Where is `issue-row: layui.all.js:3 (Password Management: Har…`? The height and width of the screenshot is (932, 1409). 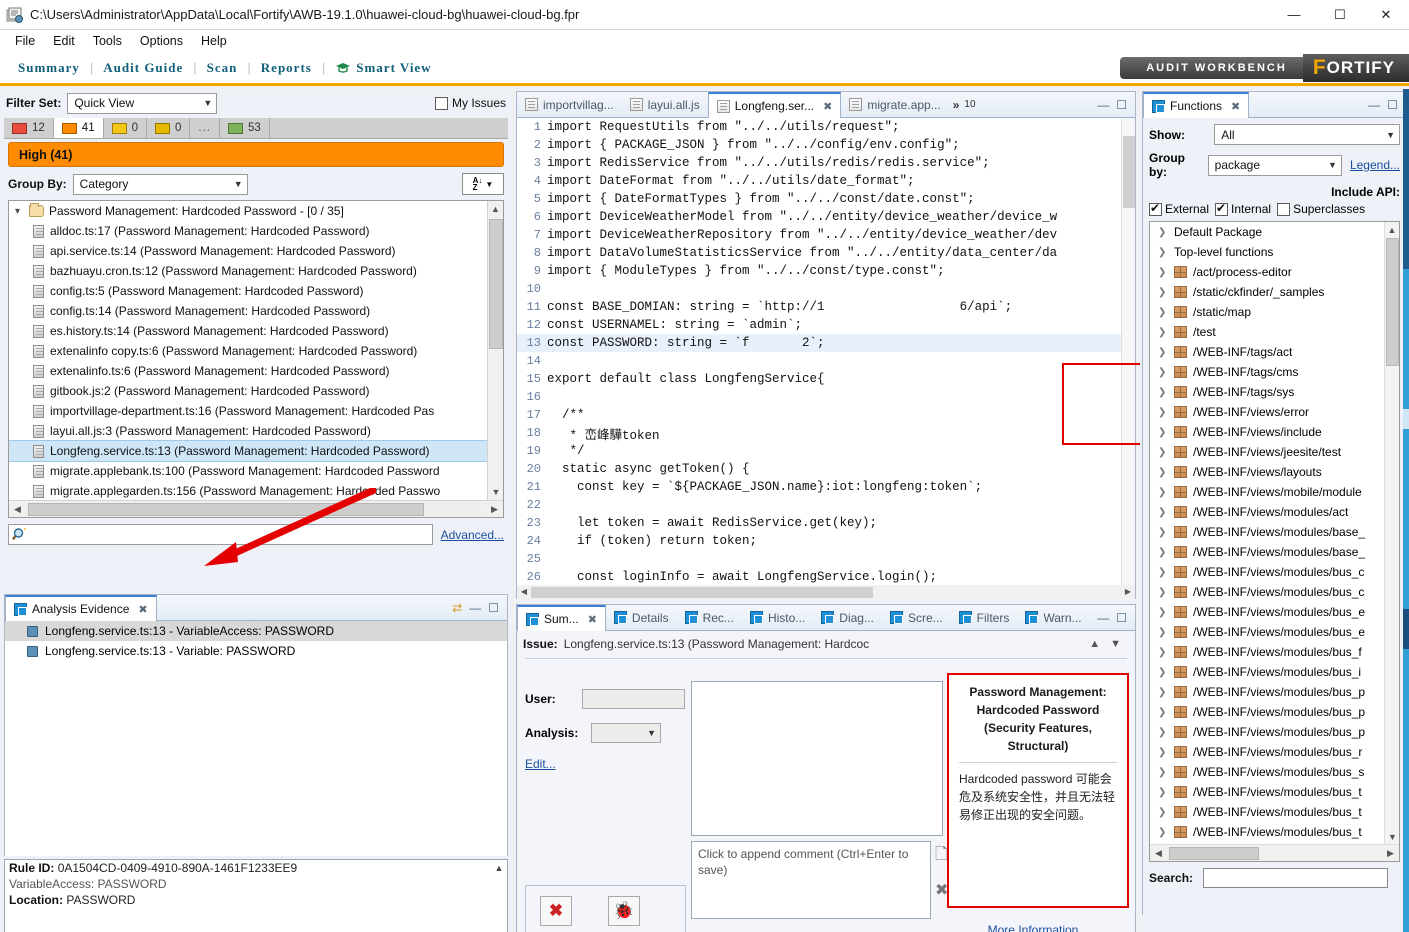 issue-row: layui.all.js:3 (Password Management: Har… is located at coordinates (248, 431).